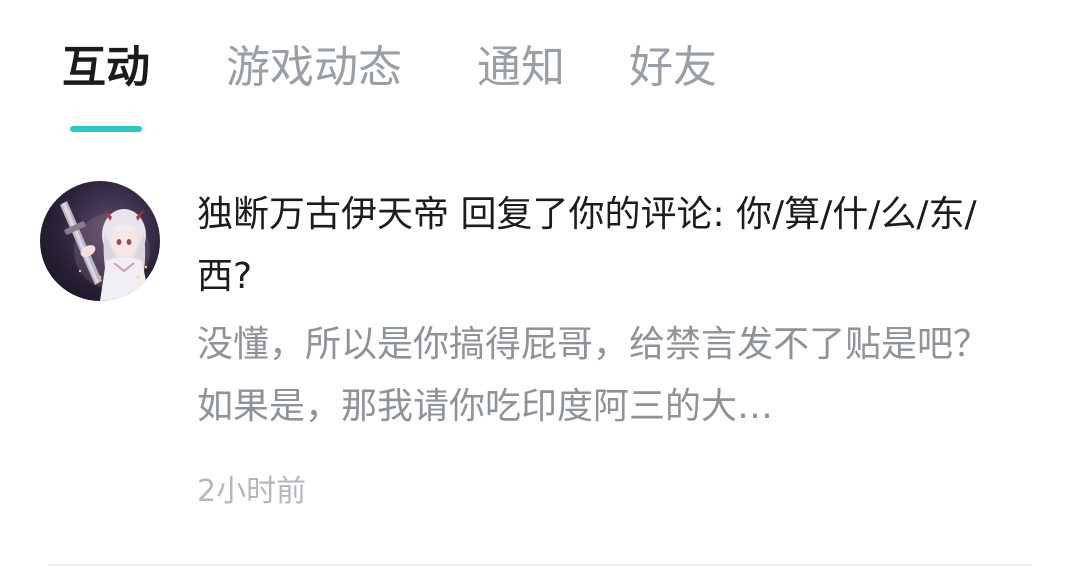  I want to click on tab-notifications: 通知, so click(521, 68).